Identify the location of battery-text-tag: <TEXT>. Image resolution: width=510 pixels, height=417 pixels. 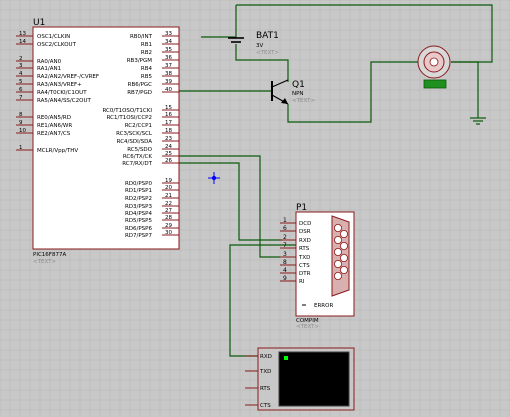
(267, 53).